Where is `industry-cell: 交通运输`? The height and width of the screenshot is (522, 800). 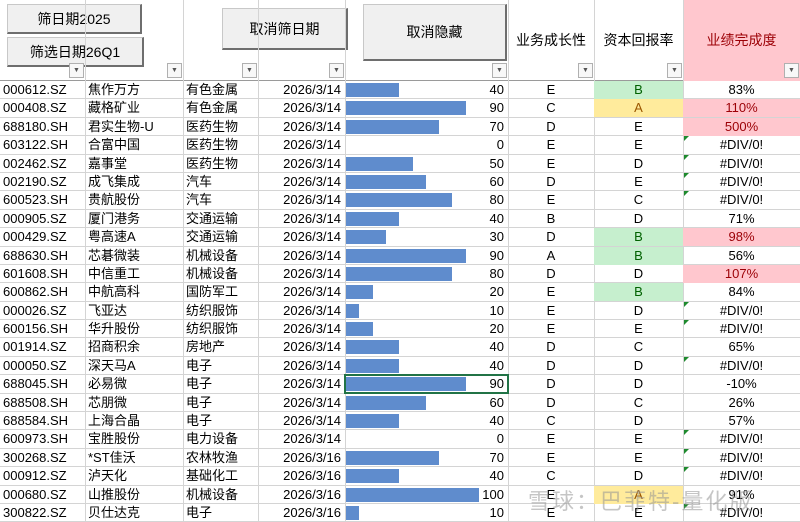
industry-cell: 交通运输 is located at coordinates (220, 219).